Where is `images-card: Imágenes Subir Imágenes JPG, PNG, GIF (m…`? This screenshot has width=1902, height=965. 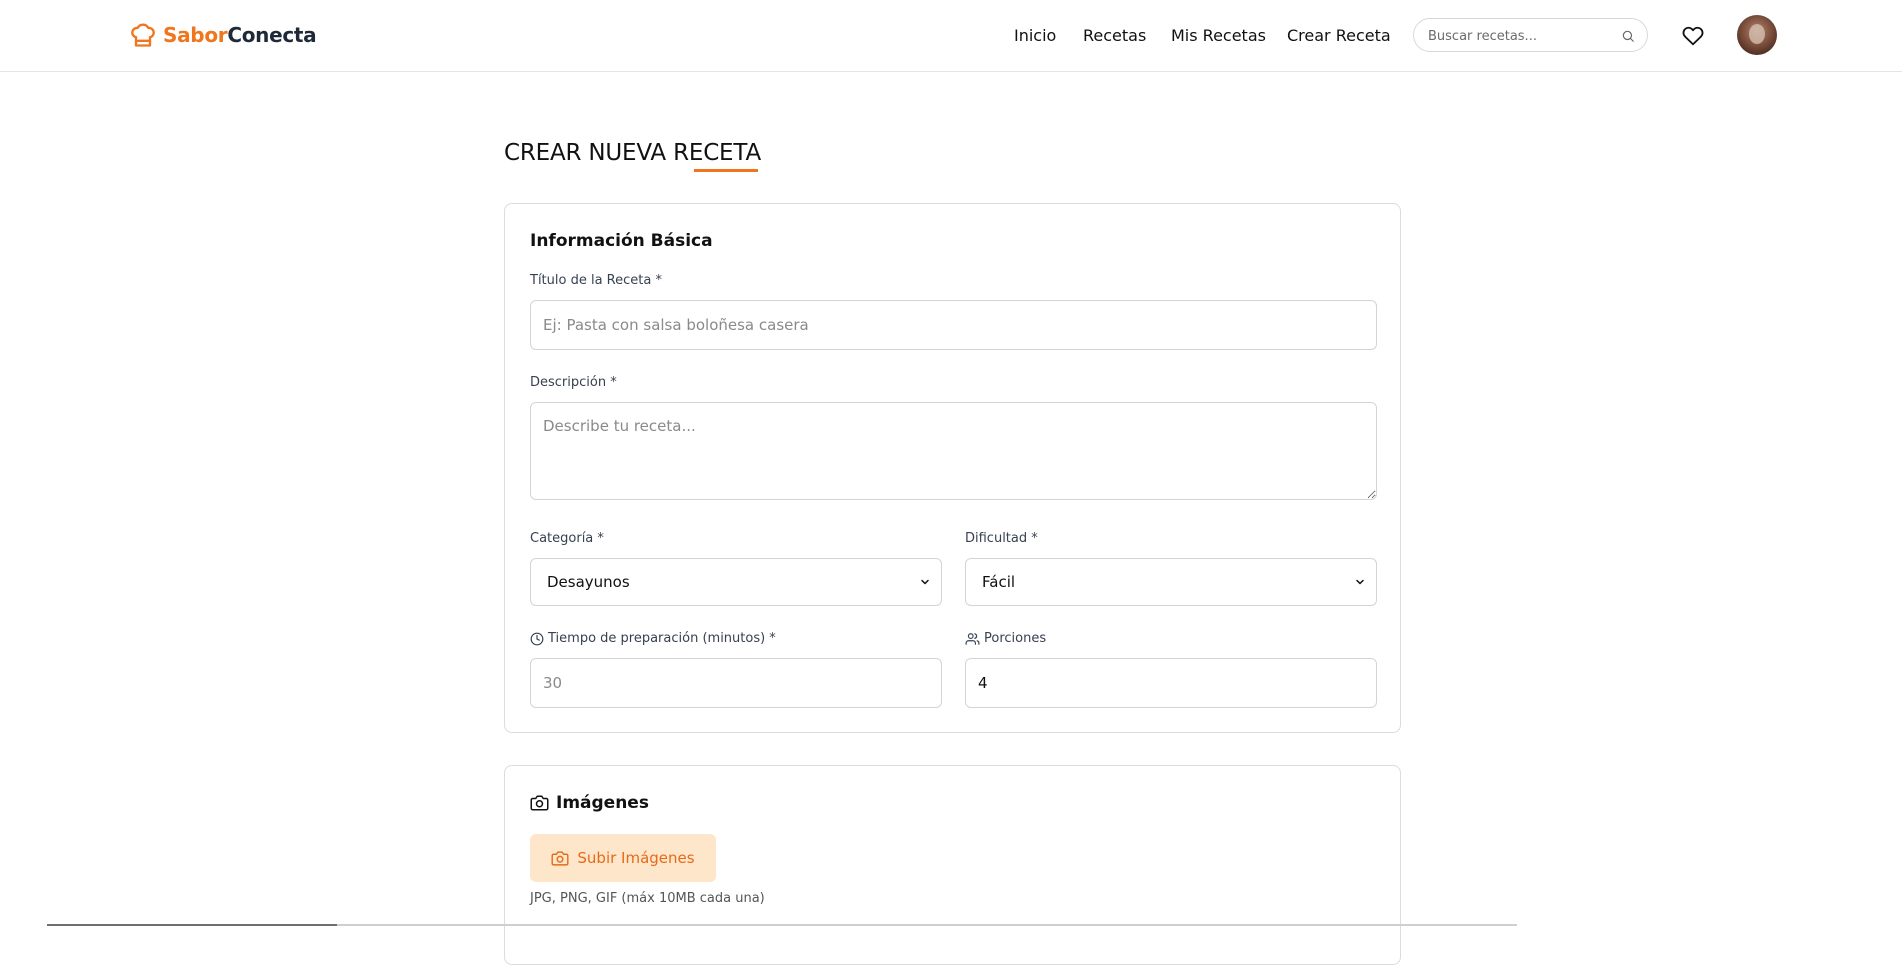
images-card: Imágenes Subir Imágenes JPG, PNG, GIF (m… is located at coordinates (952, 865).